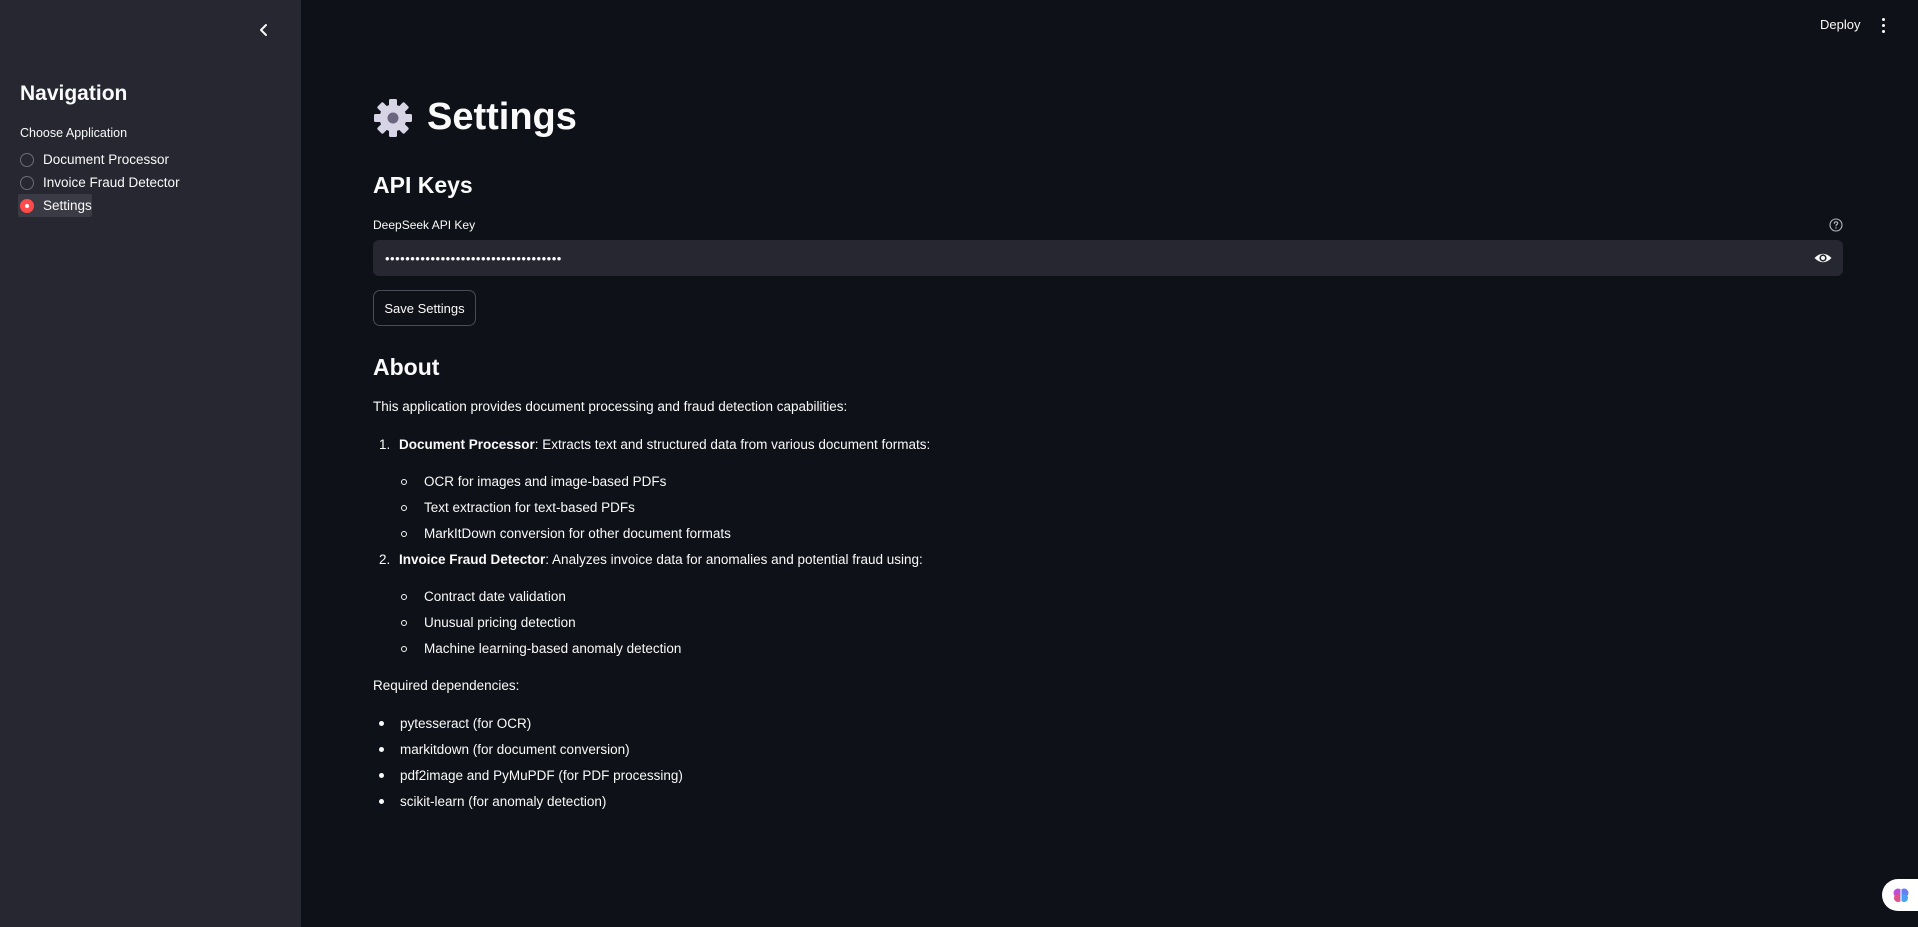 This screenshot has width=1918, height=927. Describe the element at coordinates (515, 749) in the screenshot. I see `dependency-text: markitdown (for document conversion)` at that location.